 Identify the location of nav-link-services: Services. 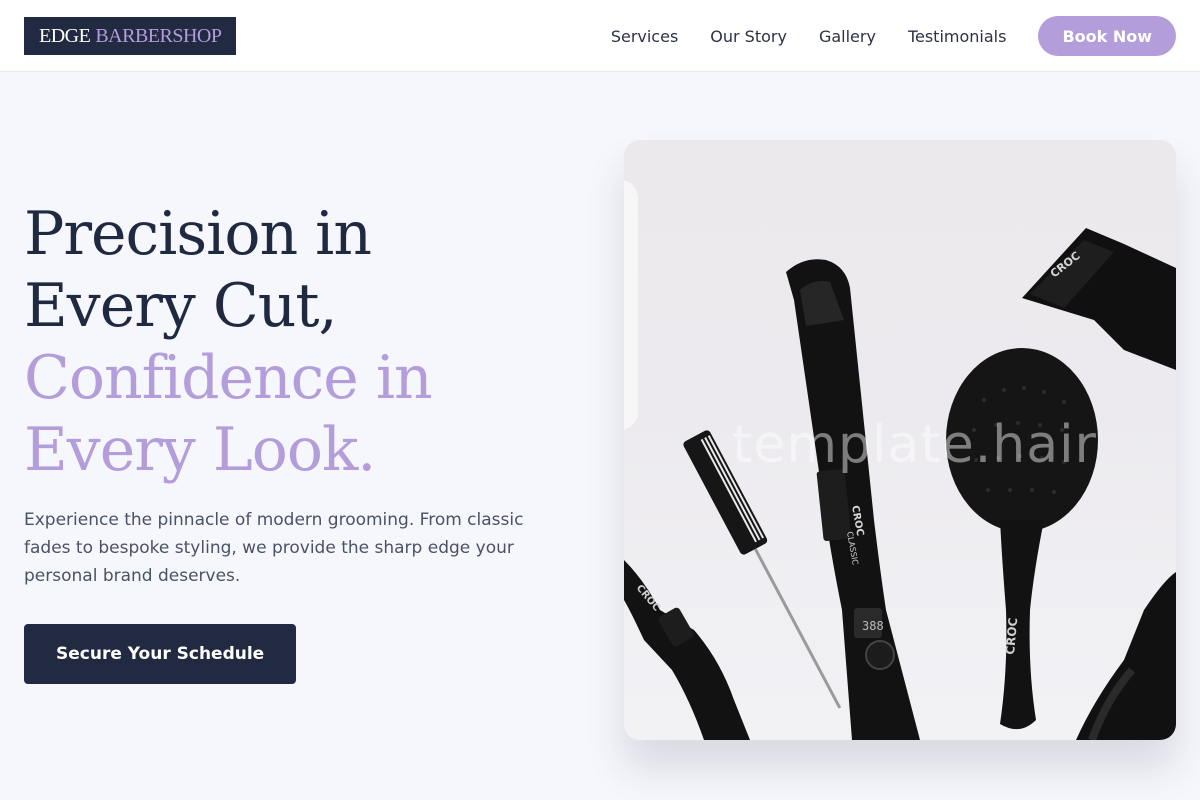
(644, 36).